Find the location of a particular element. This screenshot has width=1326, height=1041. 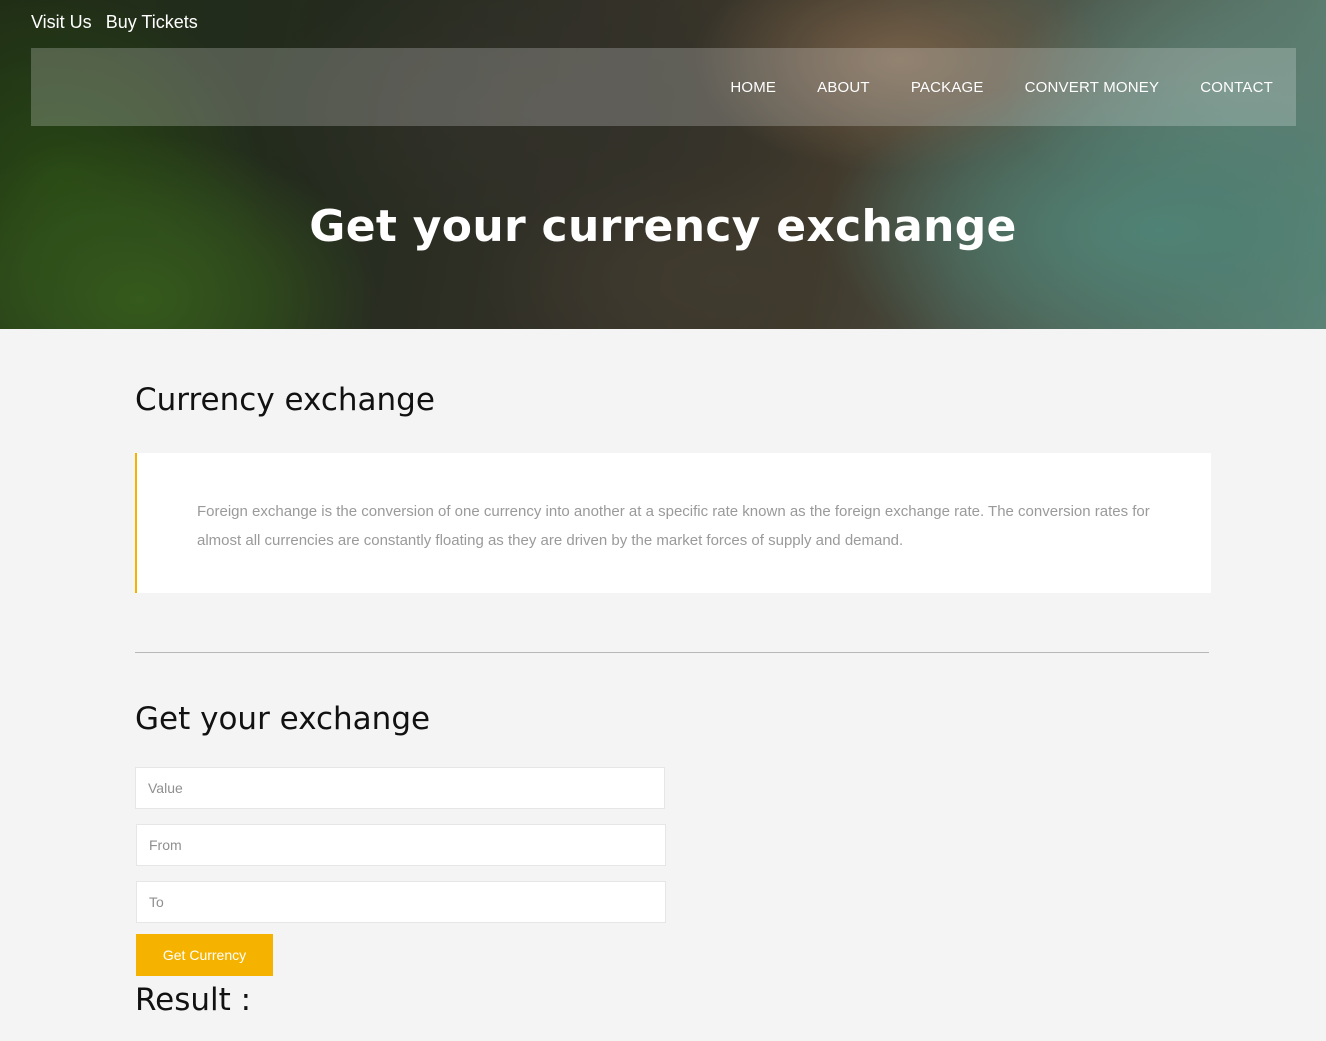

to-input is located at coordinates (401, 902).